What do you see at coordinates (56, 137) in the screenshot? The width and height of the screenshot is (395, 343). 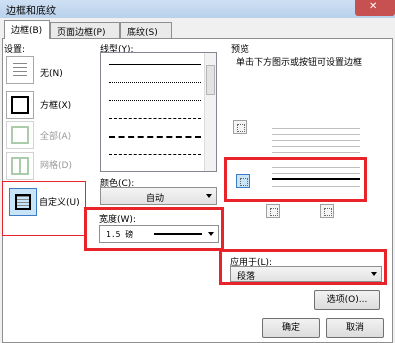 I see `setting-all-label: 全部(A)` at bounding box center [56, 137].